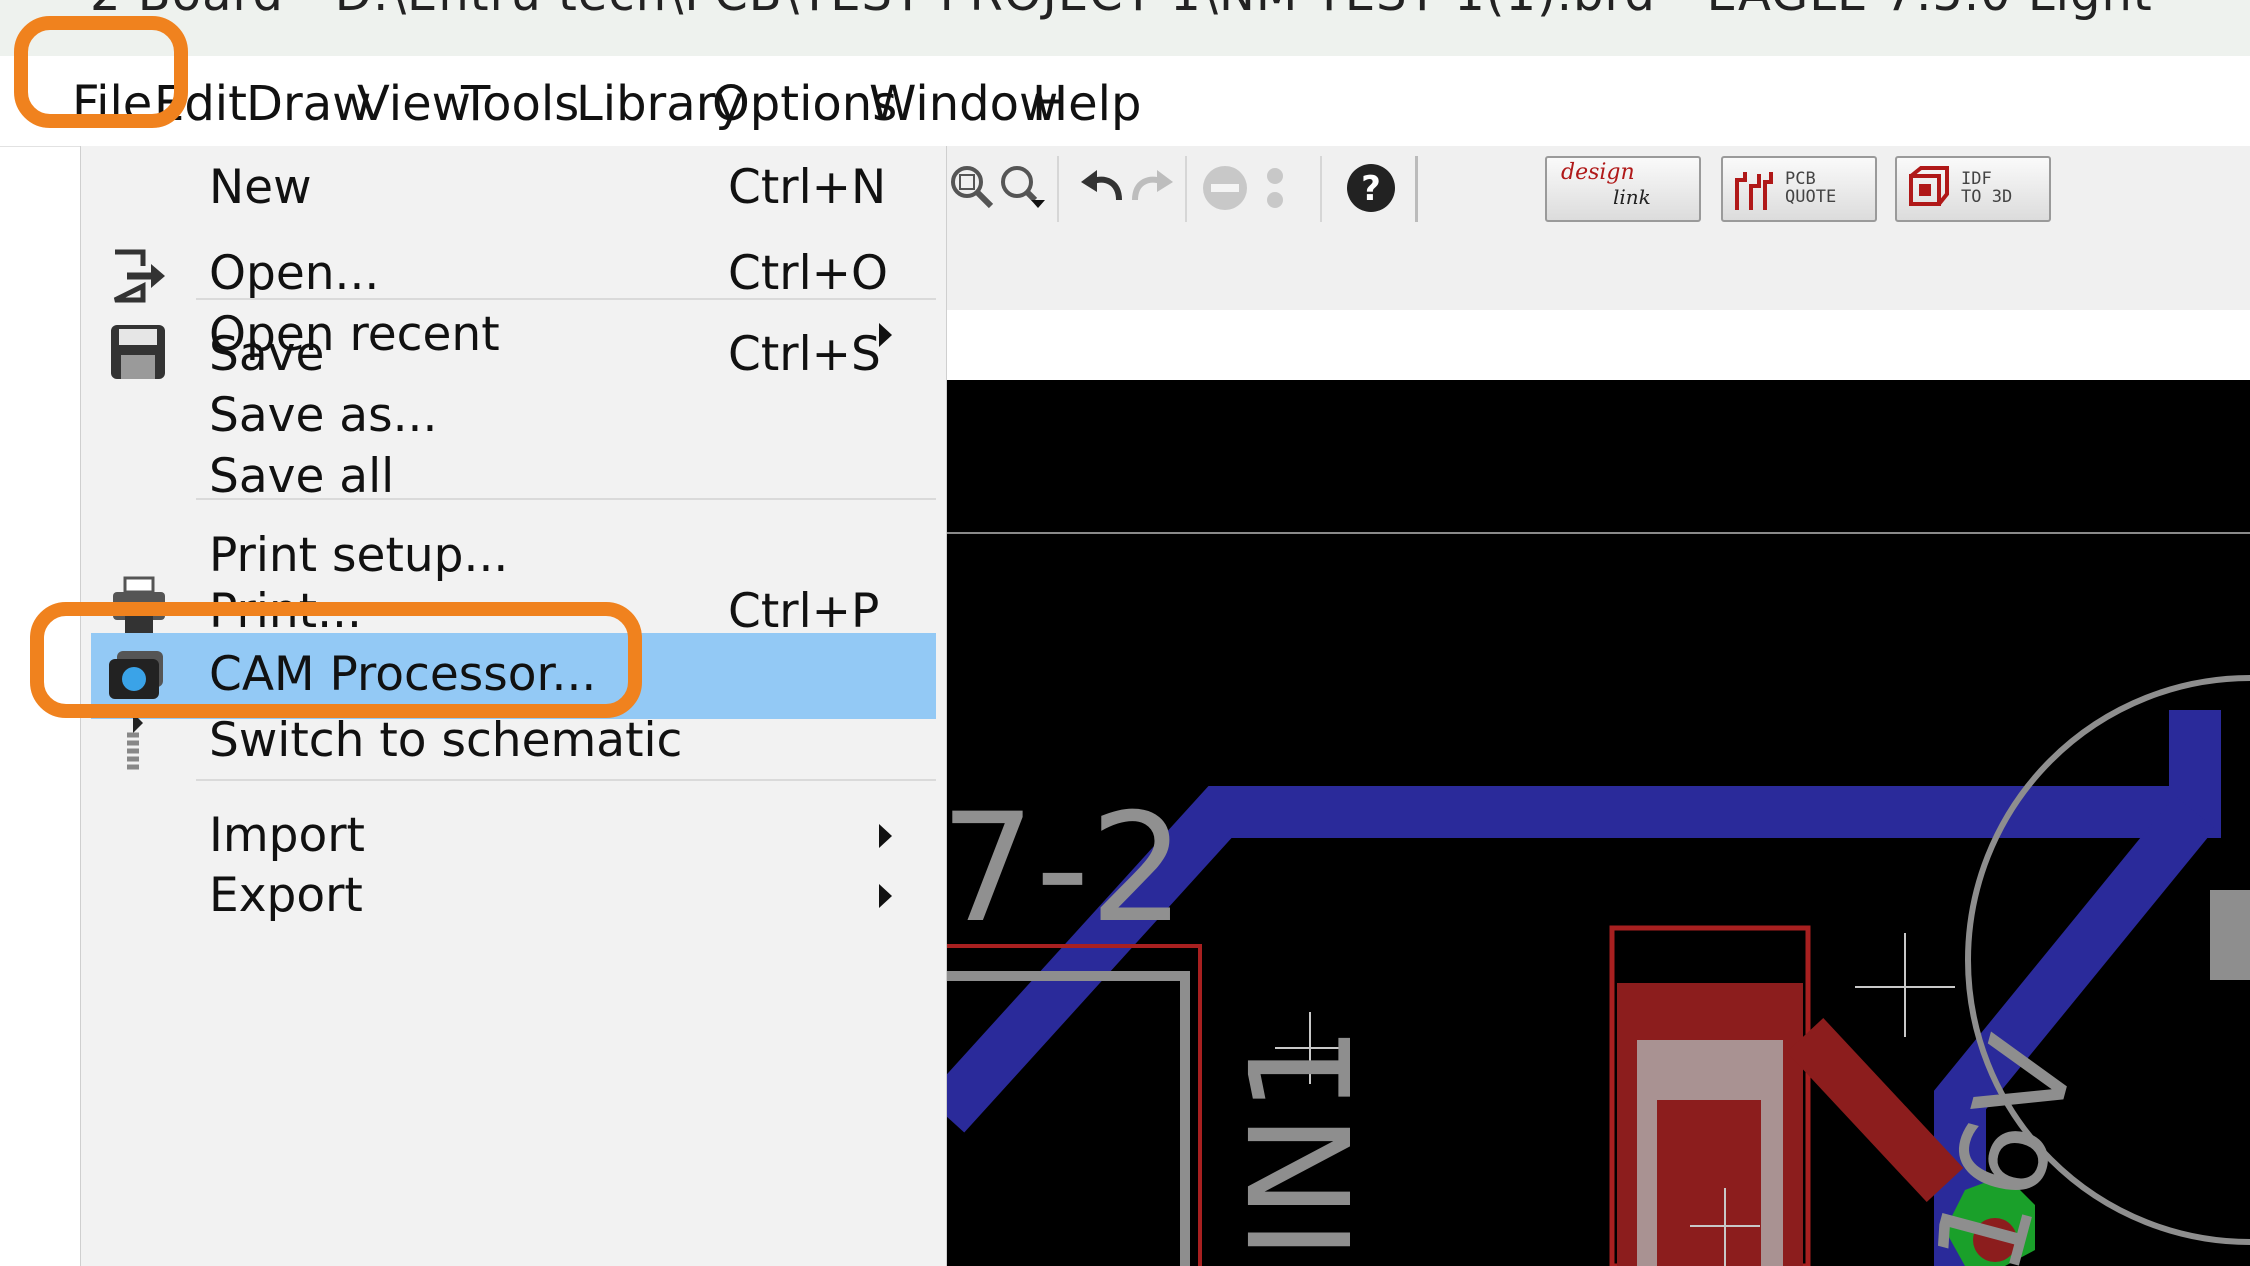  I want to click on pcb-quote-icon, so click(1754, 191).